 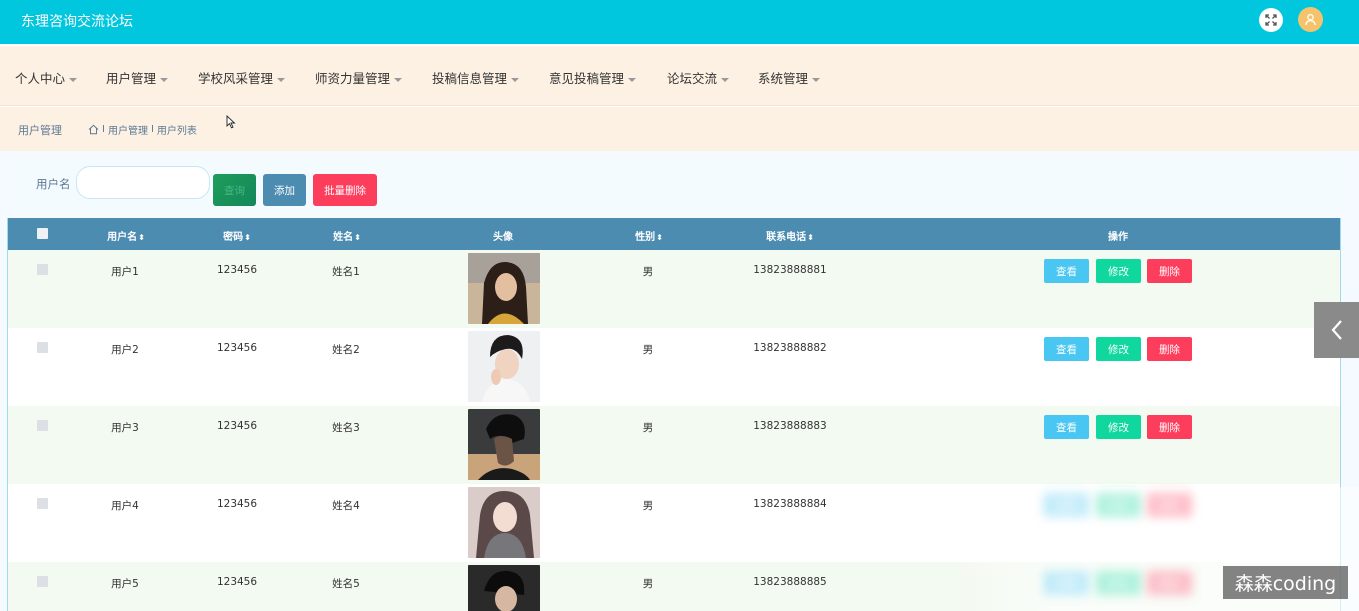 I want to click on menu-faculty: 师资力量管理, so click(x=359, y=77).